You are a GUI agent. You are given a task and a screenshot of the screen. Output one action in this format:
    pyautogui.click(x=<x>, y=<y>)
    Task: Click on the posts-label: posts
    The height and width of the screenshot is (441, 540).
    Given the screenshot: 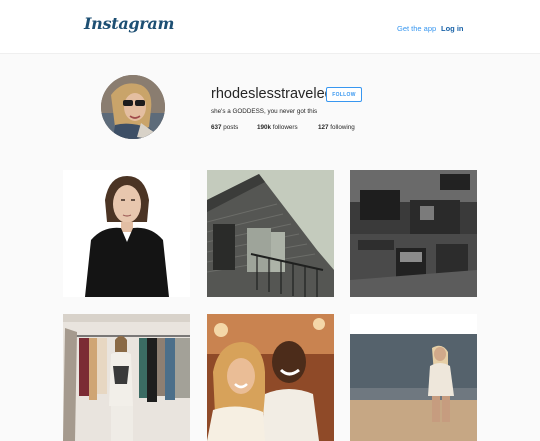 What is the action you would take?
    pyautogui.click(x=231, y=127)
    